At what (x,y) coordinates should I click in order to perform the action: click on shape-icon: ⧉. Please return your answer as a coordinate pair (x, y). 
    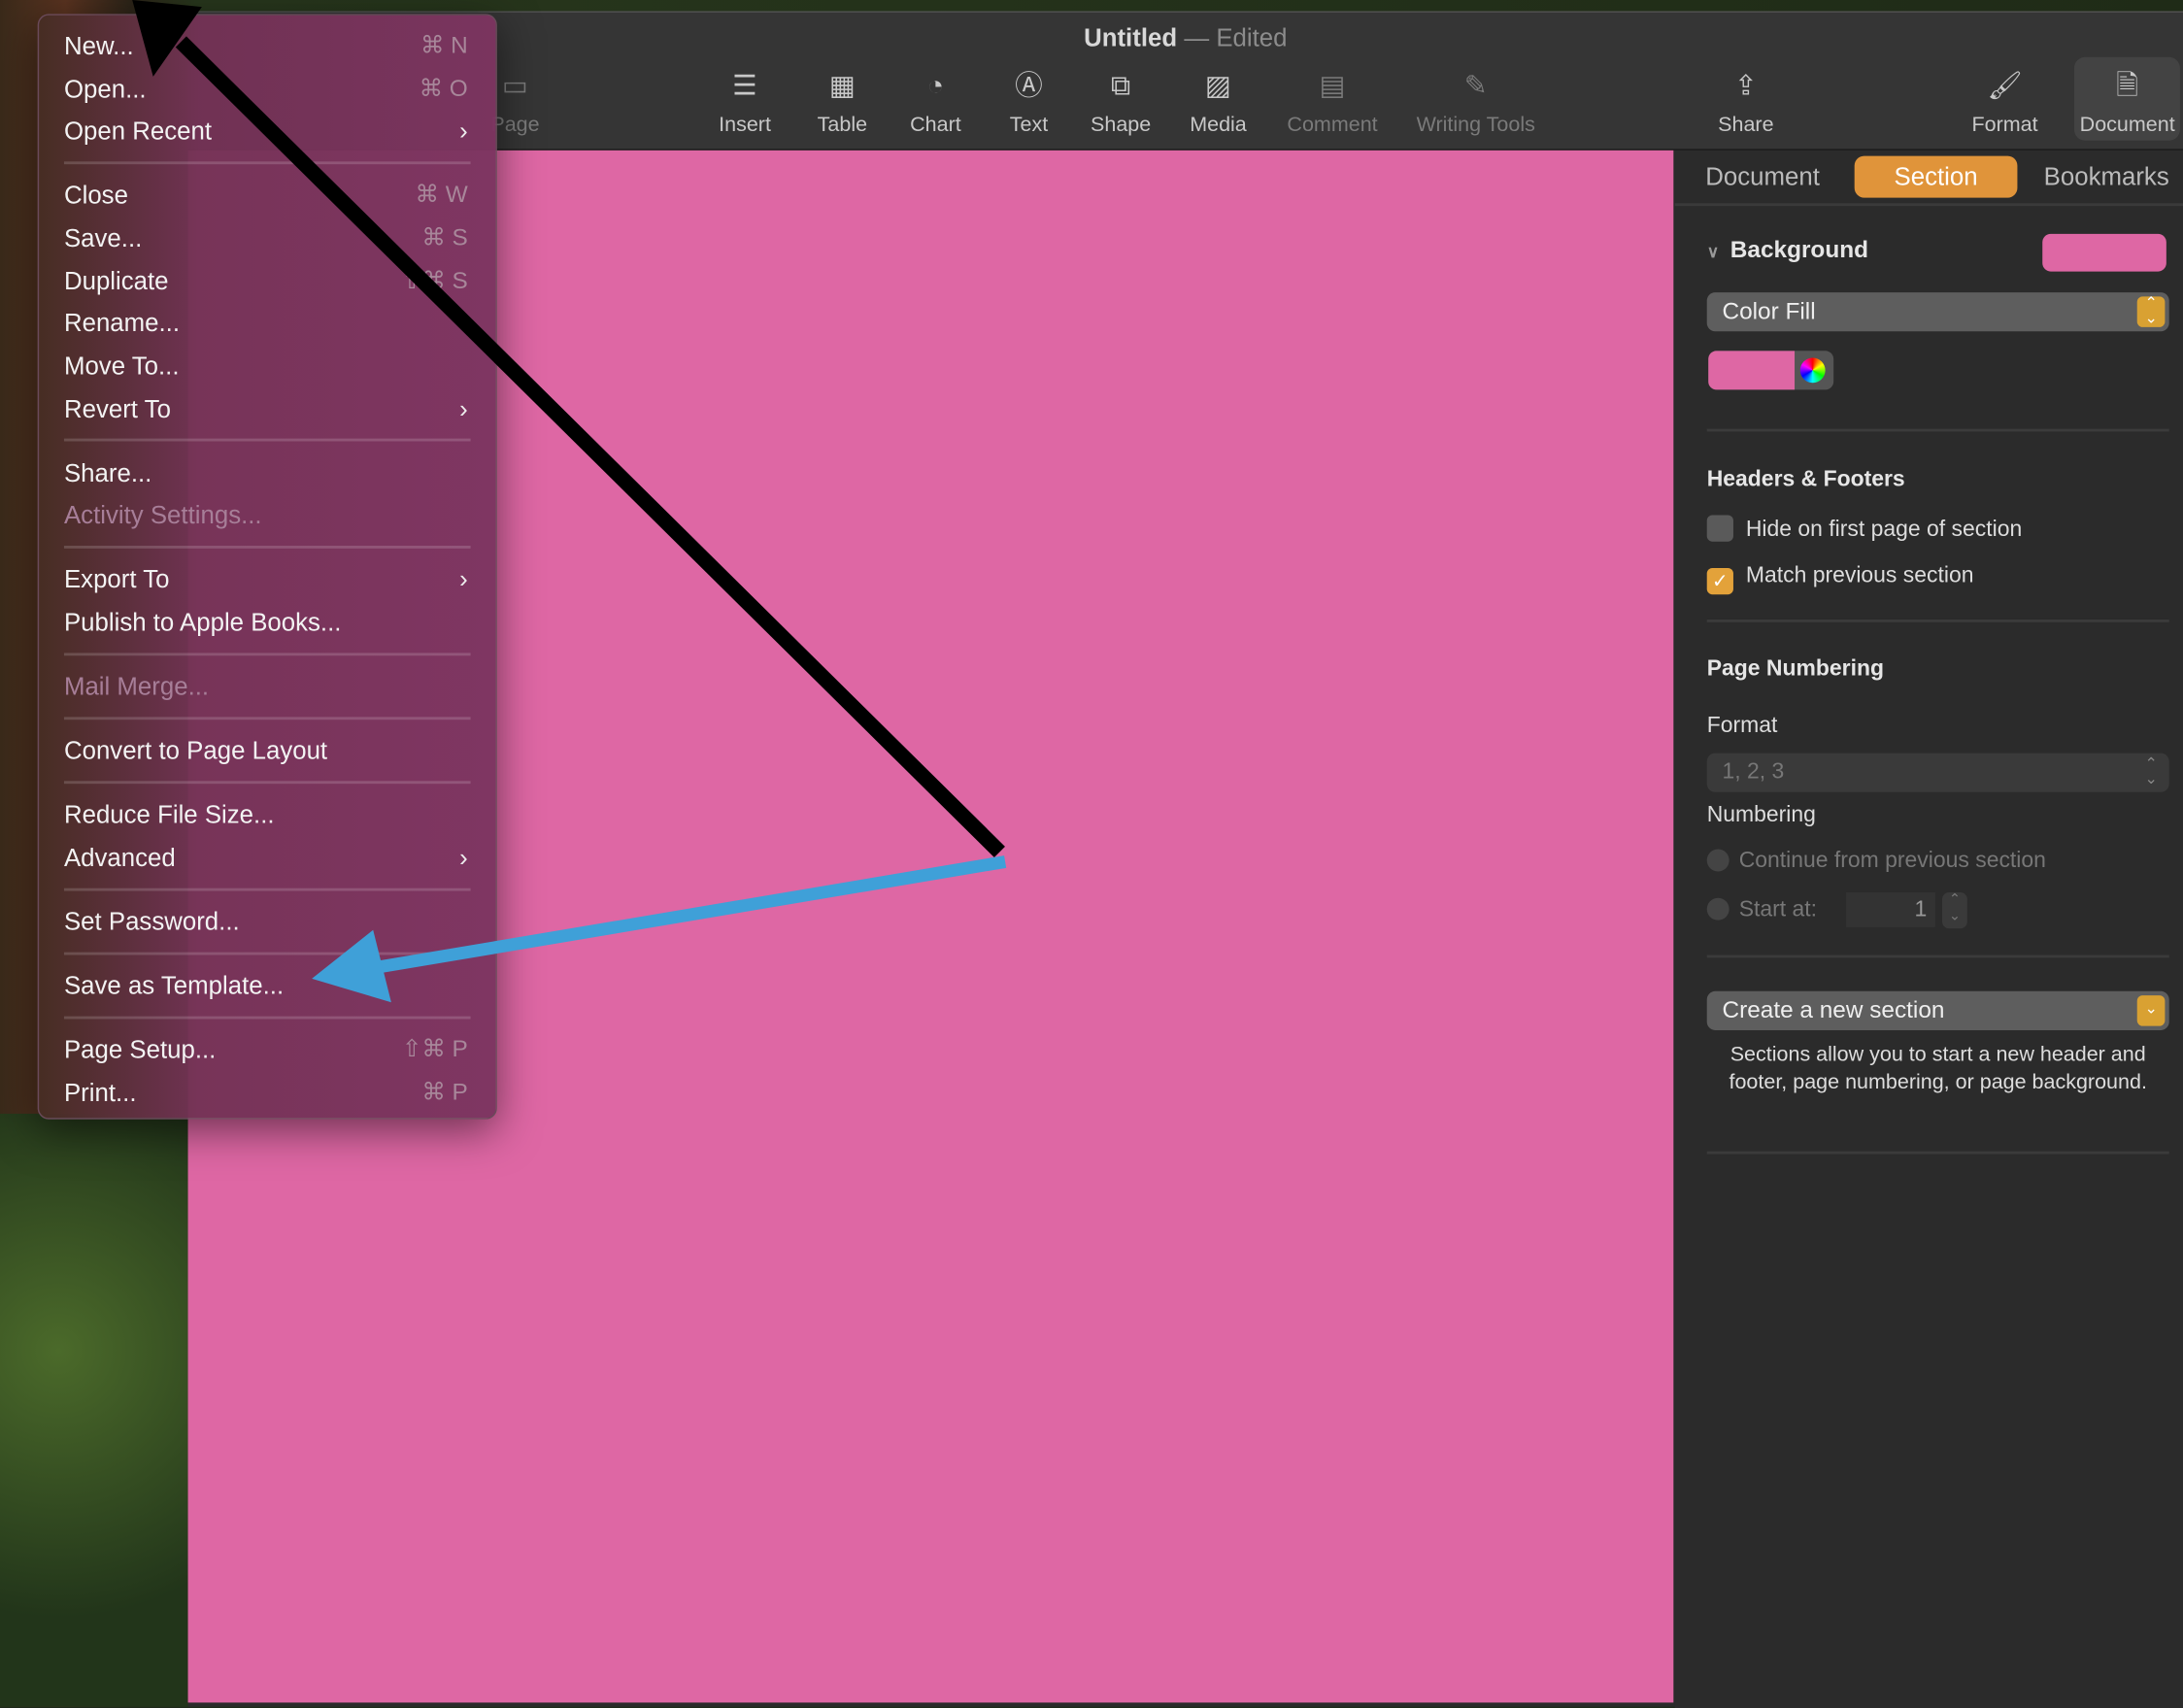
    Looking at the image, I should click on (1120, 86).